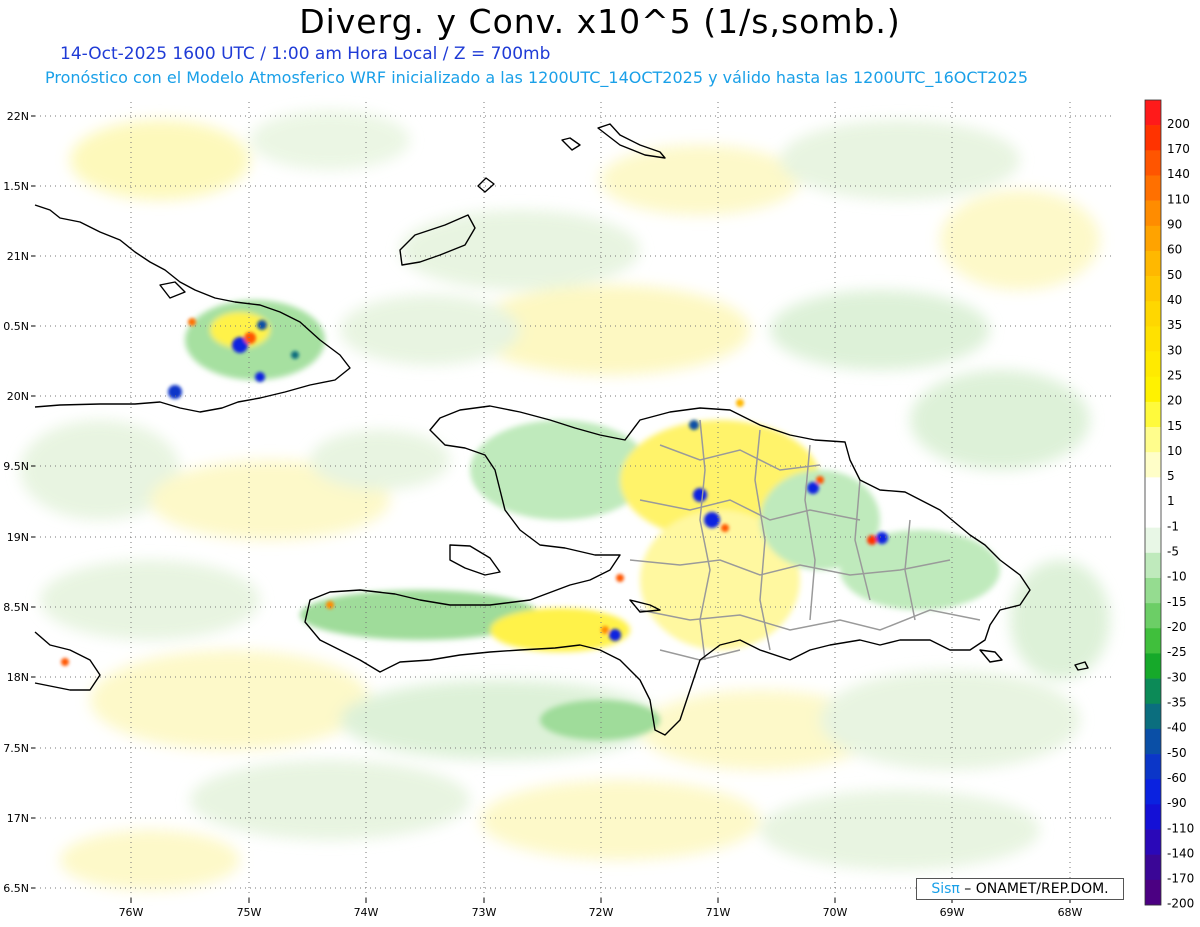  What do you see at coordinates (718, 912) in the screenshot?
I see `lon-label: 71W` at bounding box center [718, 912].